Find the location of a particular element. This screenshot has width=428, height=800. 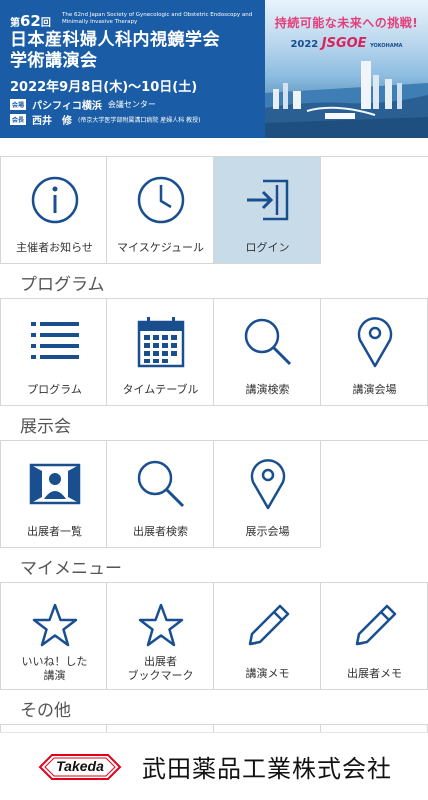

exhibitor-icon is located at coordinates (54, 484).